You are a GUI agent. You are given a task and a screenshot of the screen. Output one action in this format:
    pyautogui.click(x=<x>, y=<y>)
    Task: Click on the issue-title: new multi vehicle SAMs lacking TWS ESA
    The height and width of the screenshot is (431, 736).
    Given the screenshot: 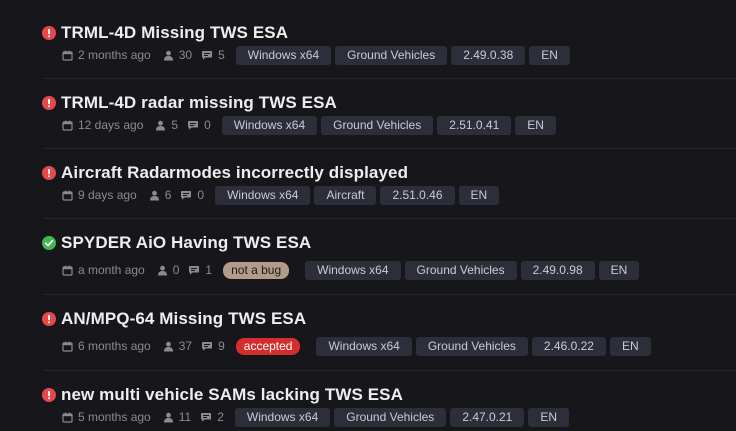 What is the action you would take?
    pyautogui.click(x=232, y=395)
    